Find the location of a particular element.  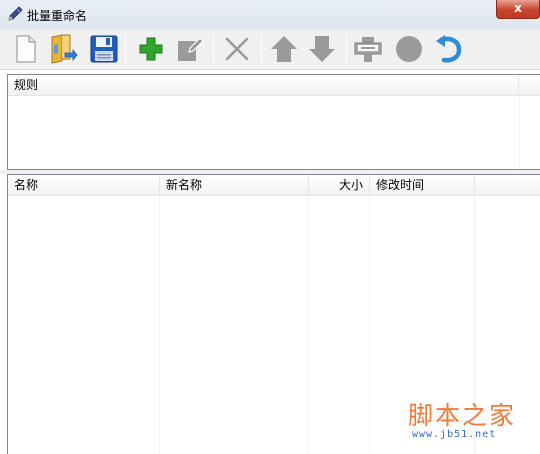

edit-rule-button is located at coordinates (189, 49).